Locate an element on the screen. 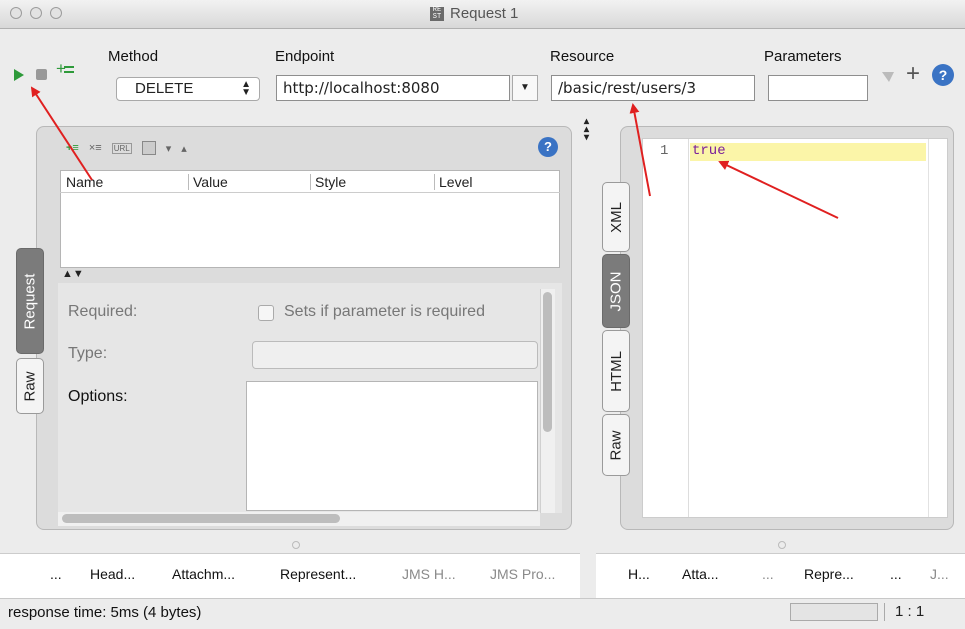  column-header-value: Value is located at coordinates (208, 182).